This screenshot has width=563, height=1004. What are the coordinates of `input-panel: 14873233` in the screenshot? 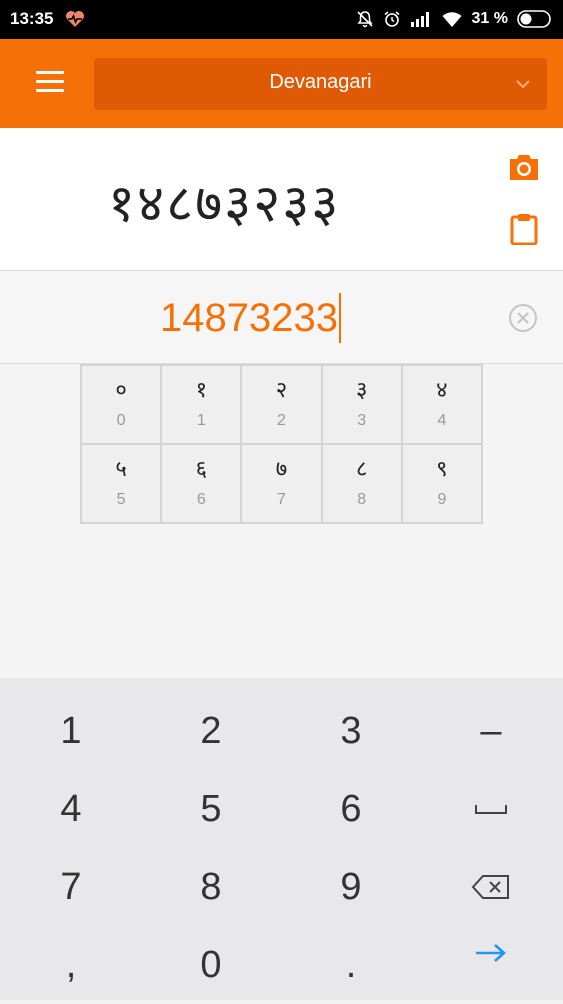 It's located at (281, 317).